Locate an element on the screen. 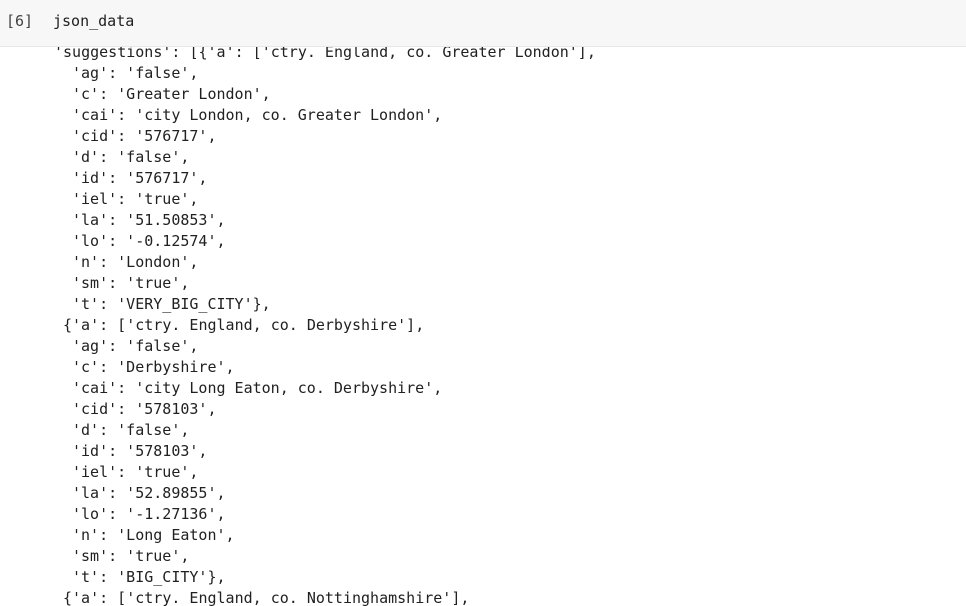 Image resolution: width=966 pixels, height=606 pixels. output-line: 'lo': '-0.12574', is located at coordinates (149, 241).